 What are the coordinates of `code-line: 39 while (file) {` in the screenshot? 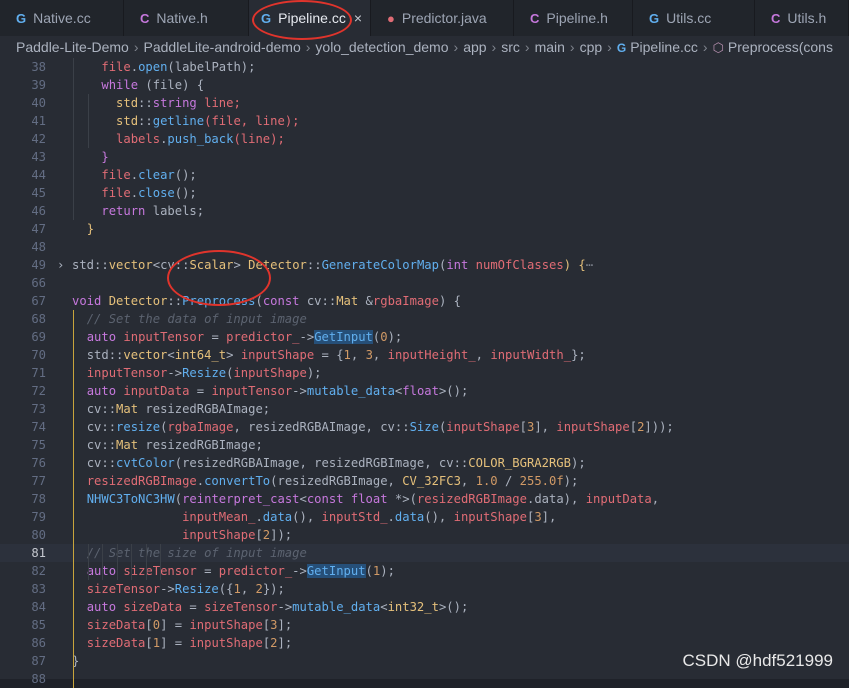 It's located at (424, 85).